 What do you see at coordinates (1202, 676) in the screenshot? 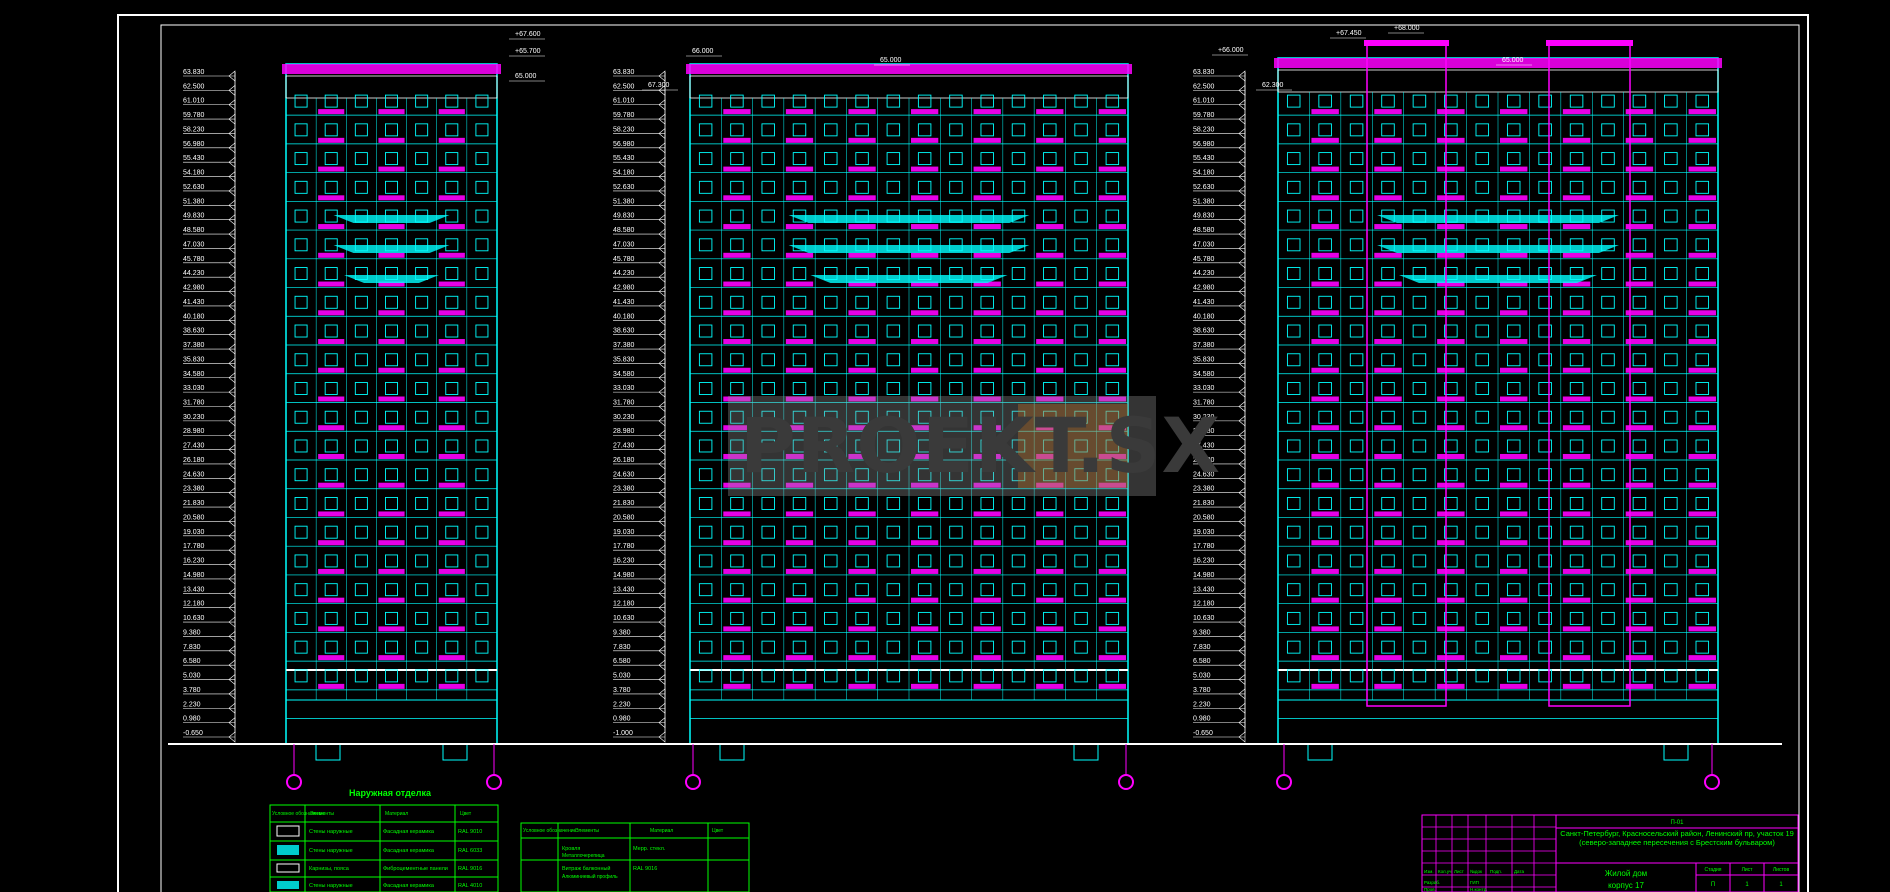
I see `elevation-label: 5.030` at bounding box center [1202, 676].